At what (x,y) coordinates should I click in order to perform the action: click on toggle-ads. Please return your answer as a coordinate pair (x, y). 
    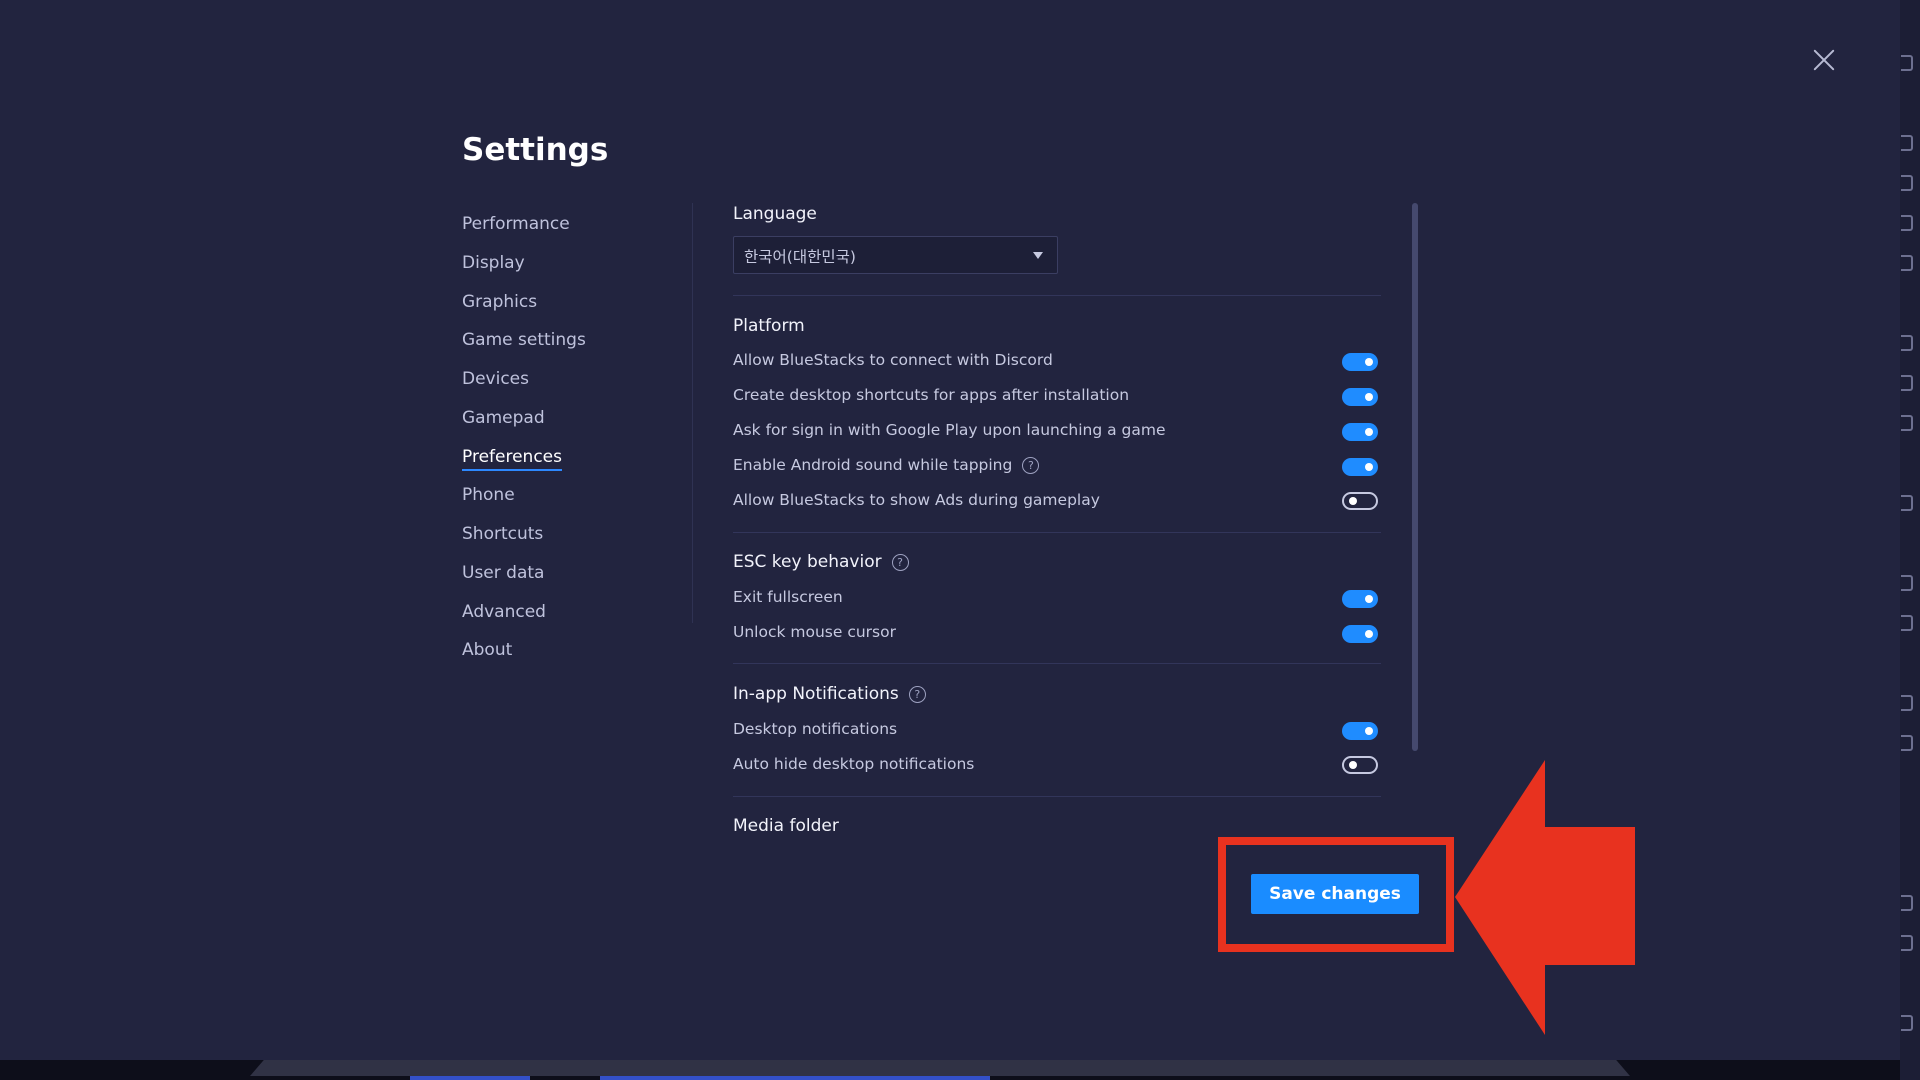
    Looking at the image, I should click on (1360, 501).